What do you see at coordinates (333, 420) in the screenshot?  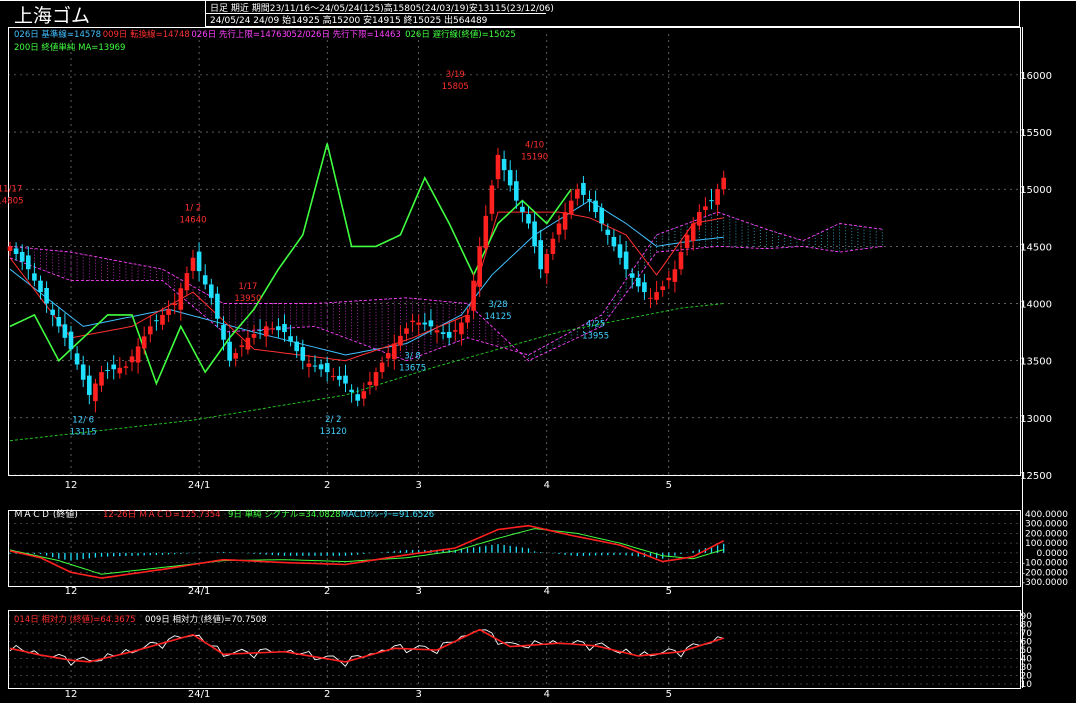 I see `annotation-date: 2/ 2` at bounding box center [333, 420].